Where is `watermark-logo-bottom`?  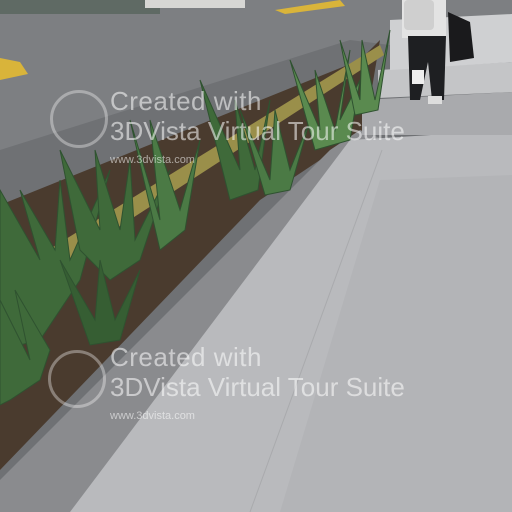
watermark-logo-bottom is located at coordinates (77, 379).